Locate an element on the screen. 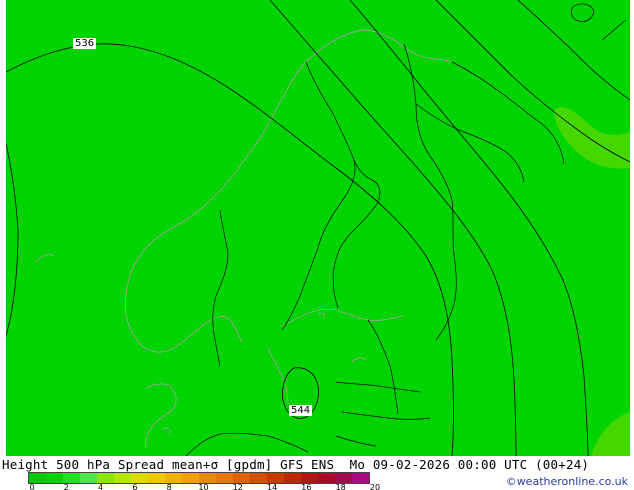 The height and width of the screenshot is (490, 634). legend-tick-label: 12 is located at coordinates (237, 486).